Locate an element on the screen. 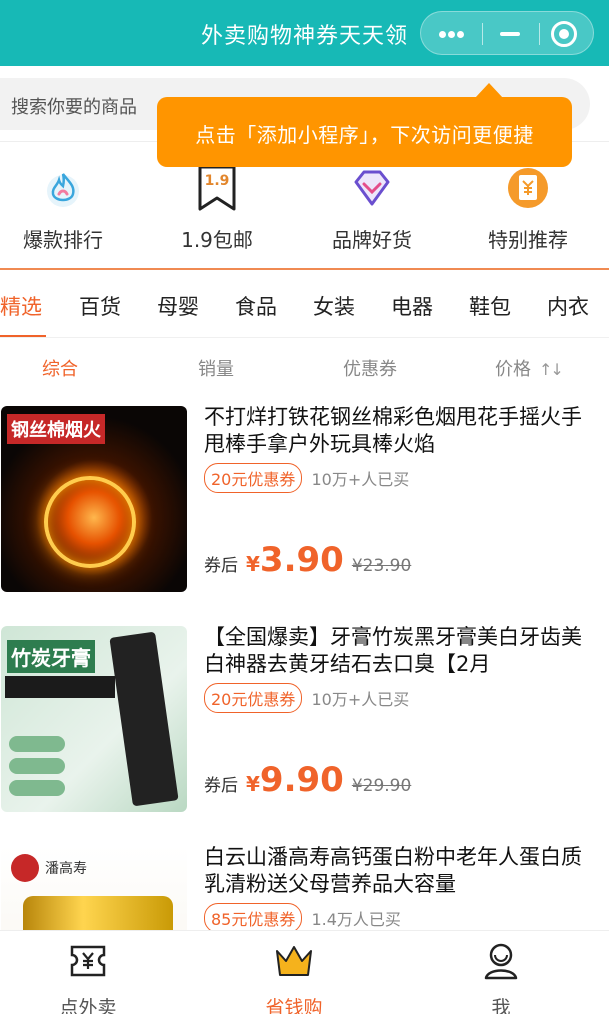 The width and height of the screenshot is (609, 1014). quick-nav-label: 1.9包邮 is located at coordinates (217, 240).